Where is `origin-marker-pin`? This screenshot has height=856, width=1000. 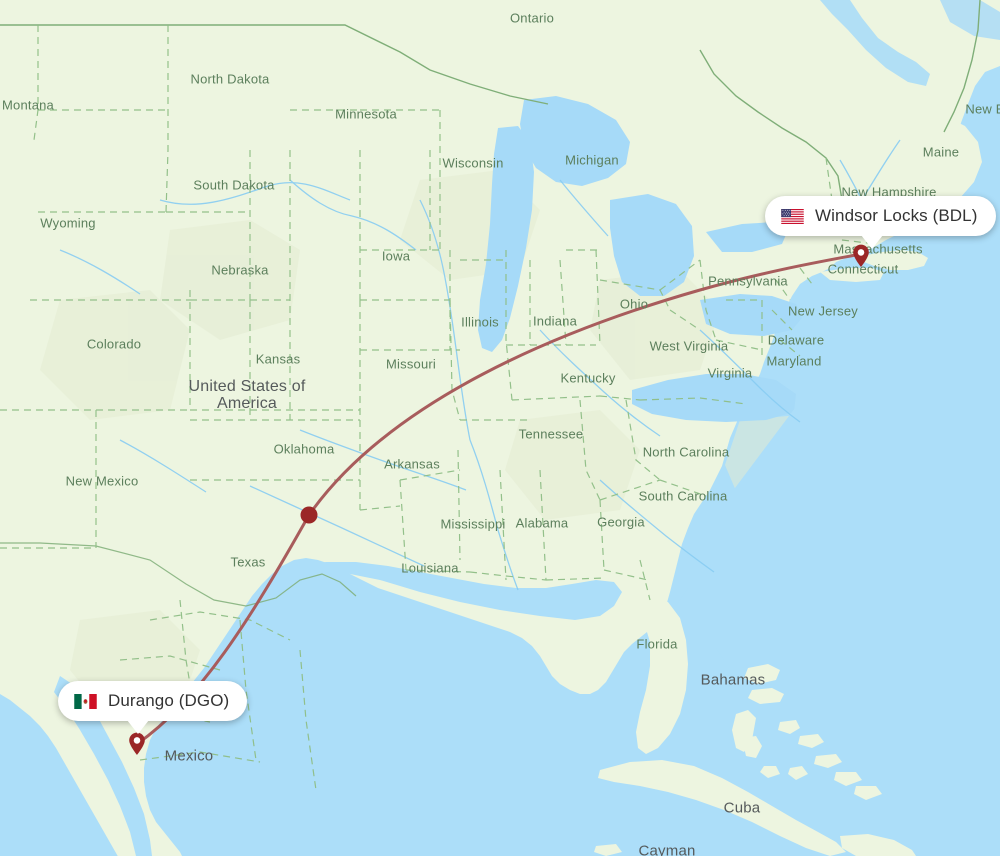
origin-marker-pin is located at coordinates (137, 744).